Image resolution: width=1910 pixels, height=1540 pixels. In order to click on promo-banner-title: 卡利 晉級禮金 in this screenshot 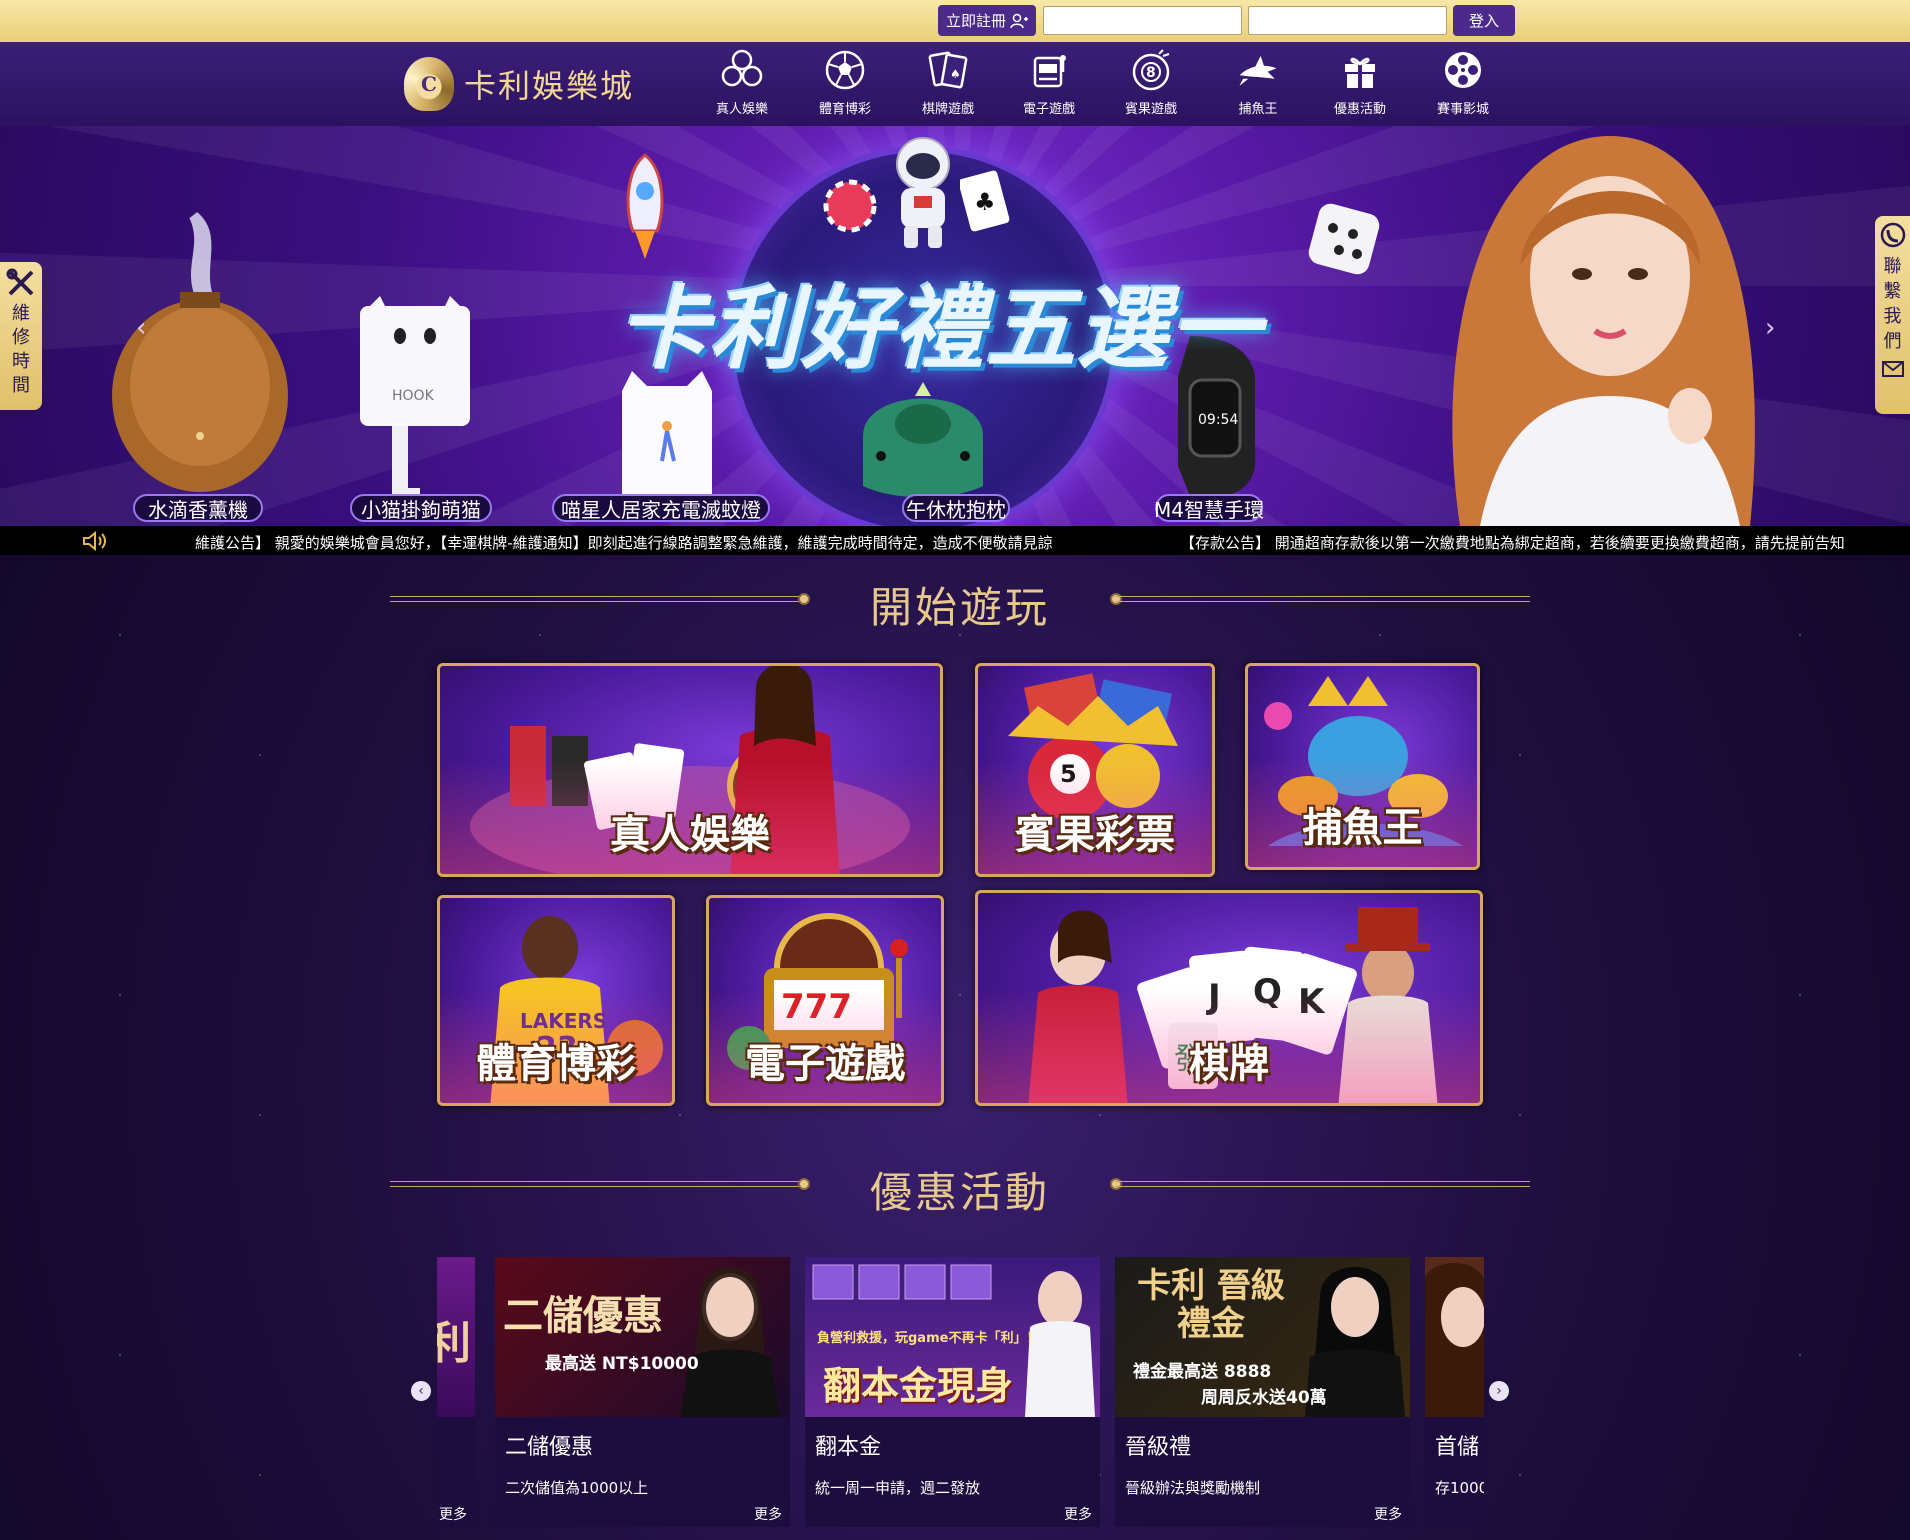, I will do `click(1211, 1305)`.